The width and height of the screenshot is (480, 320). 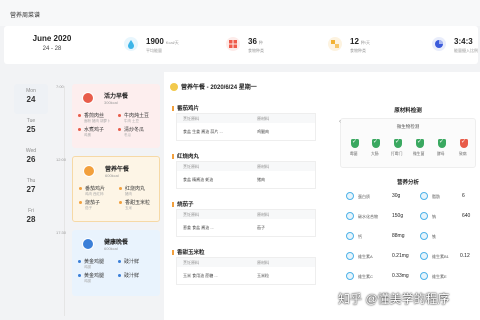 I want to click on carbs-icon, so click(x=350, y=216).